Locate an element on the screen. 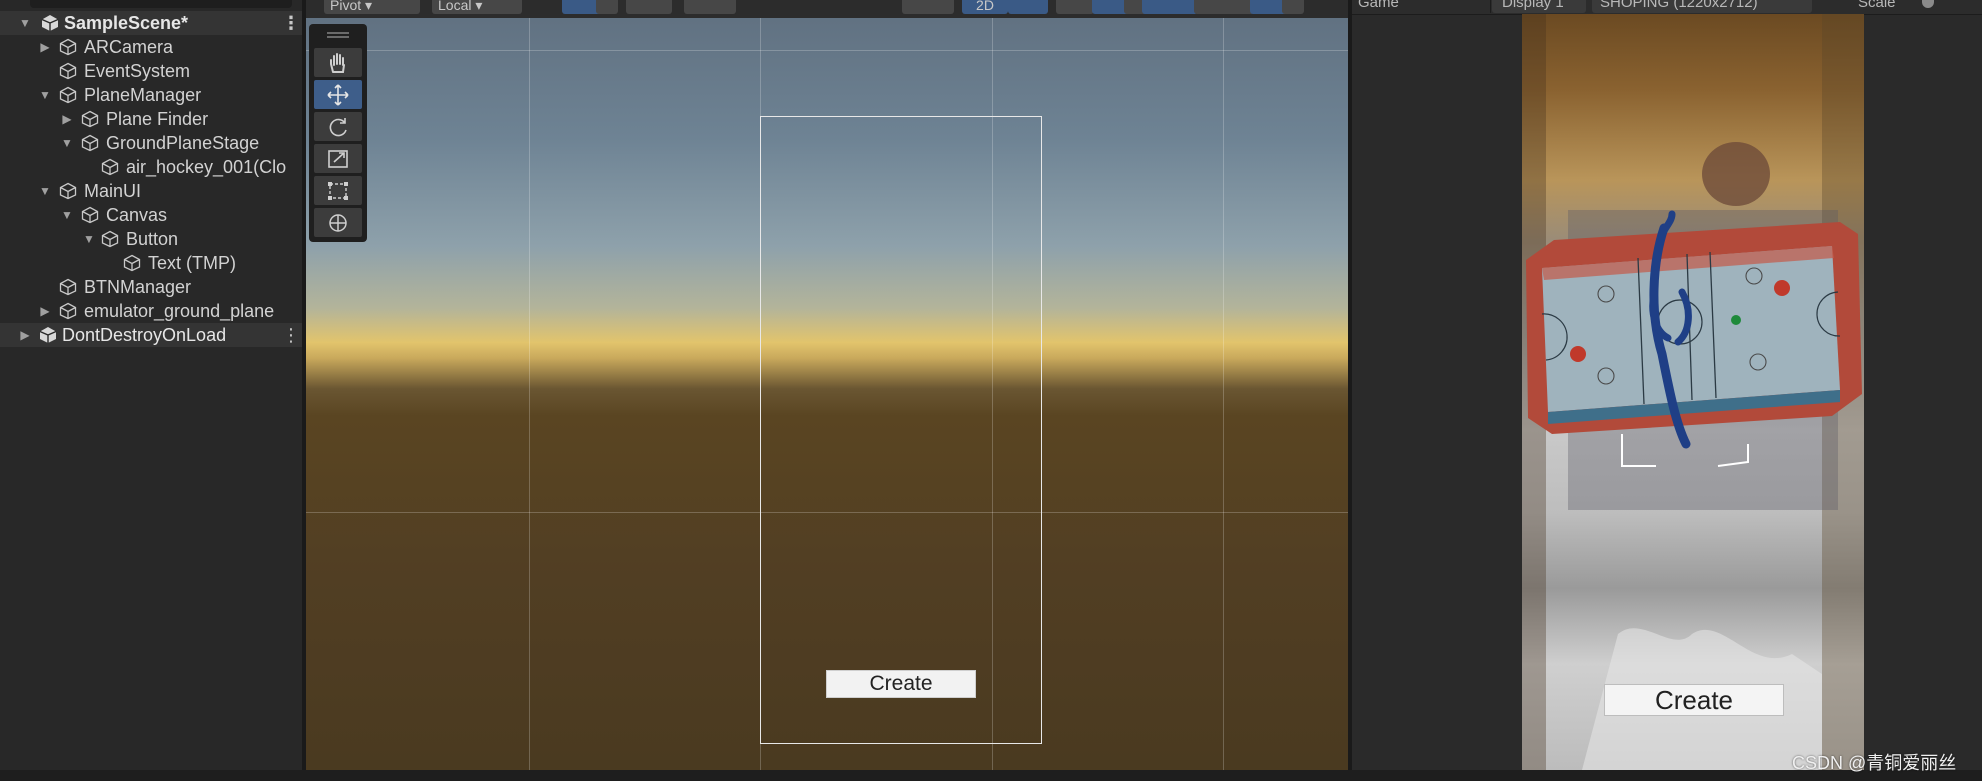  hierarchy-search-bar is located at coordinates (161, 4).